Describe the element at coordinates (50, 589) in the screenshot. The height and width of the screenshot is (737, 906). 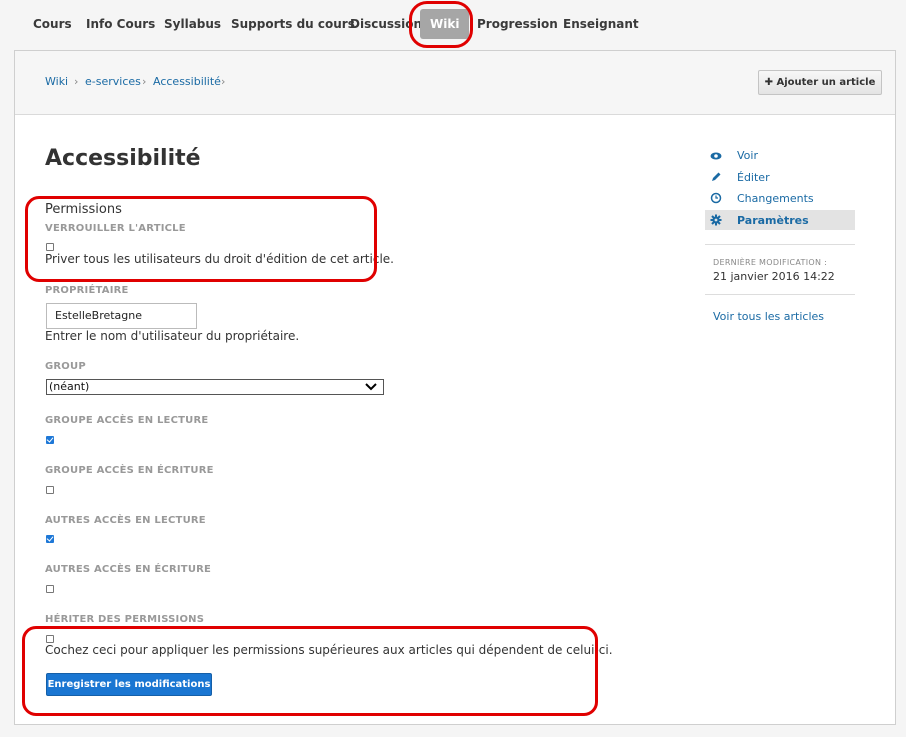
I see `others-write-checkbox` at that location.